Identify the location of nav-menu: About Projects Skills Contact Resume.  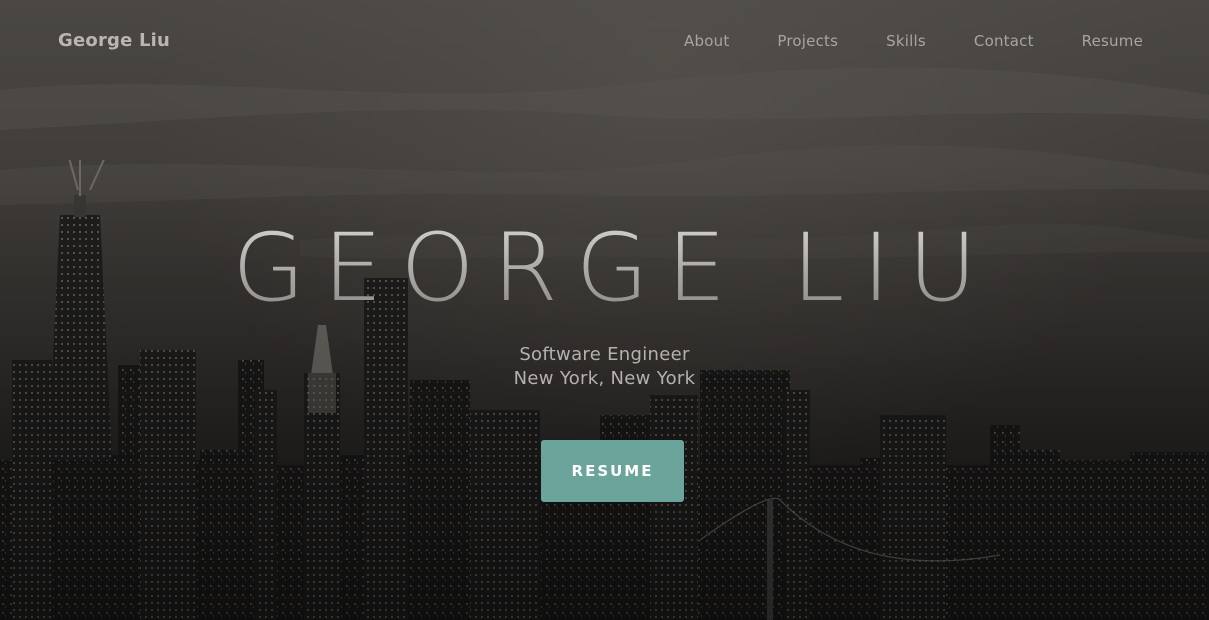
(889, 41).